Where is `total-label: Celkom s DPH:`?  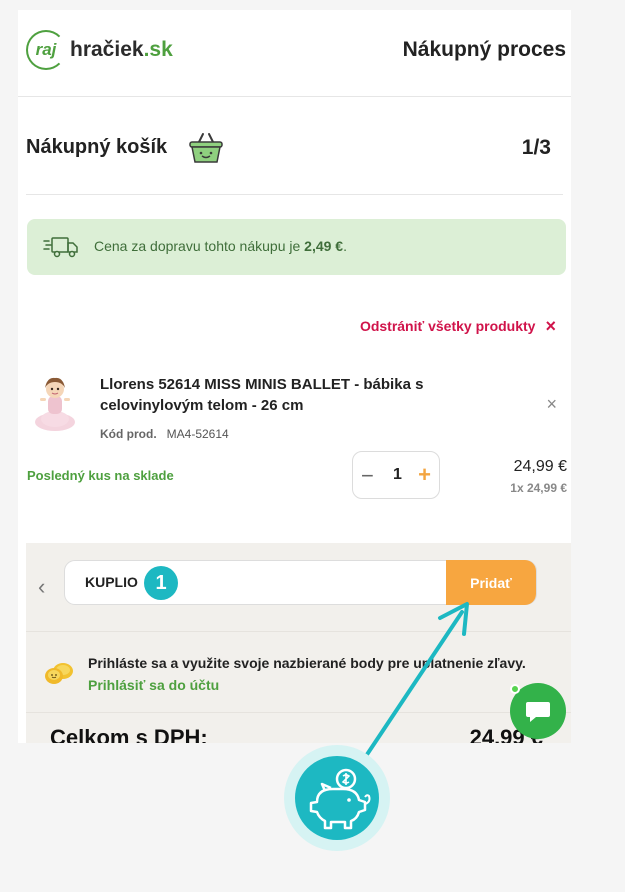 total-label: Celkom s DPH: is located at coordinates (129, 734).